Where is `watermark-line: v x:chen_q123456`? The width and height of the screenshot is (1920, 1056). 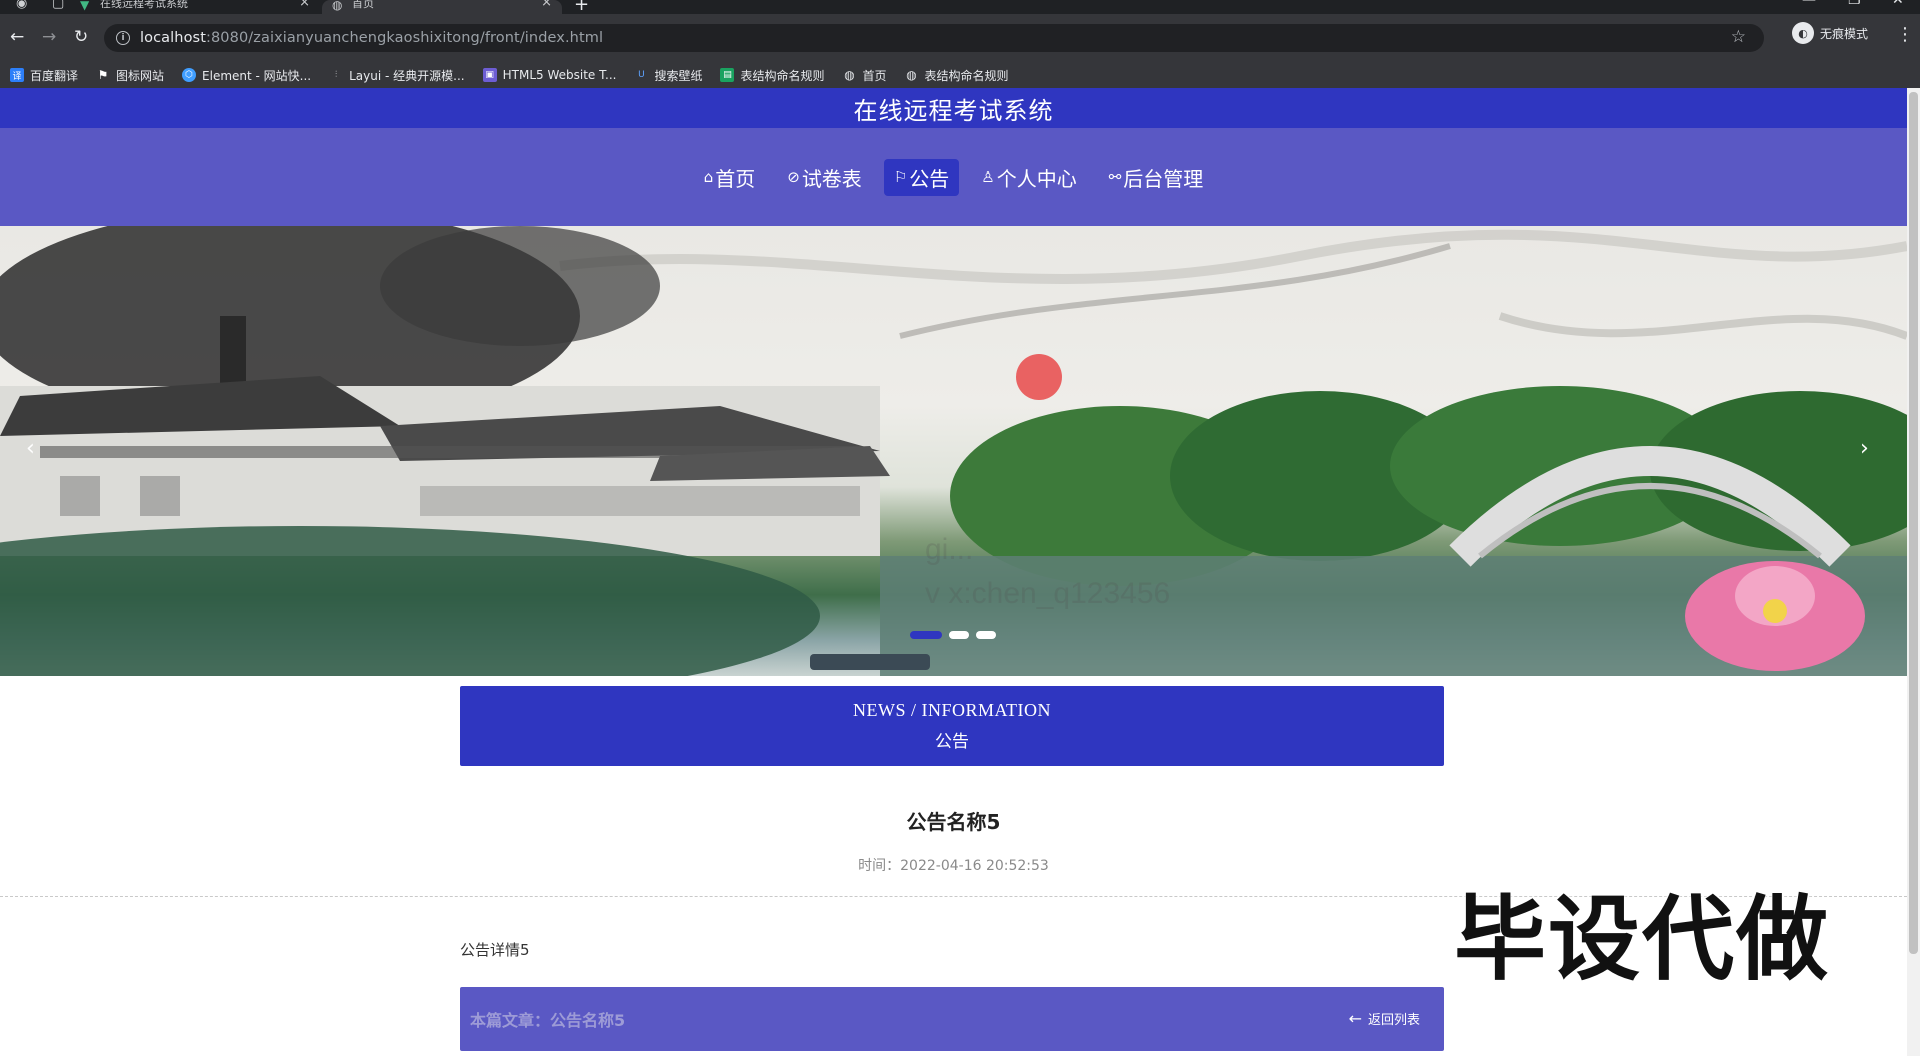
watermark-line: v x:chen_q123456 is located at coordinates (1048, 593).